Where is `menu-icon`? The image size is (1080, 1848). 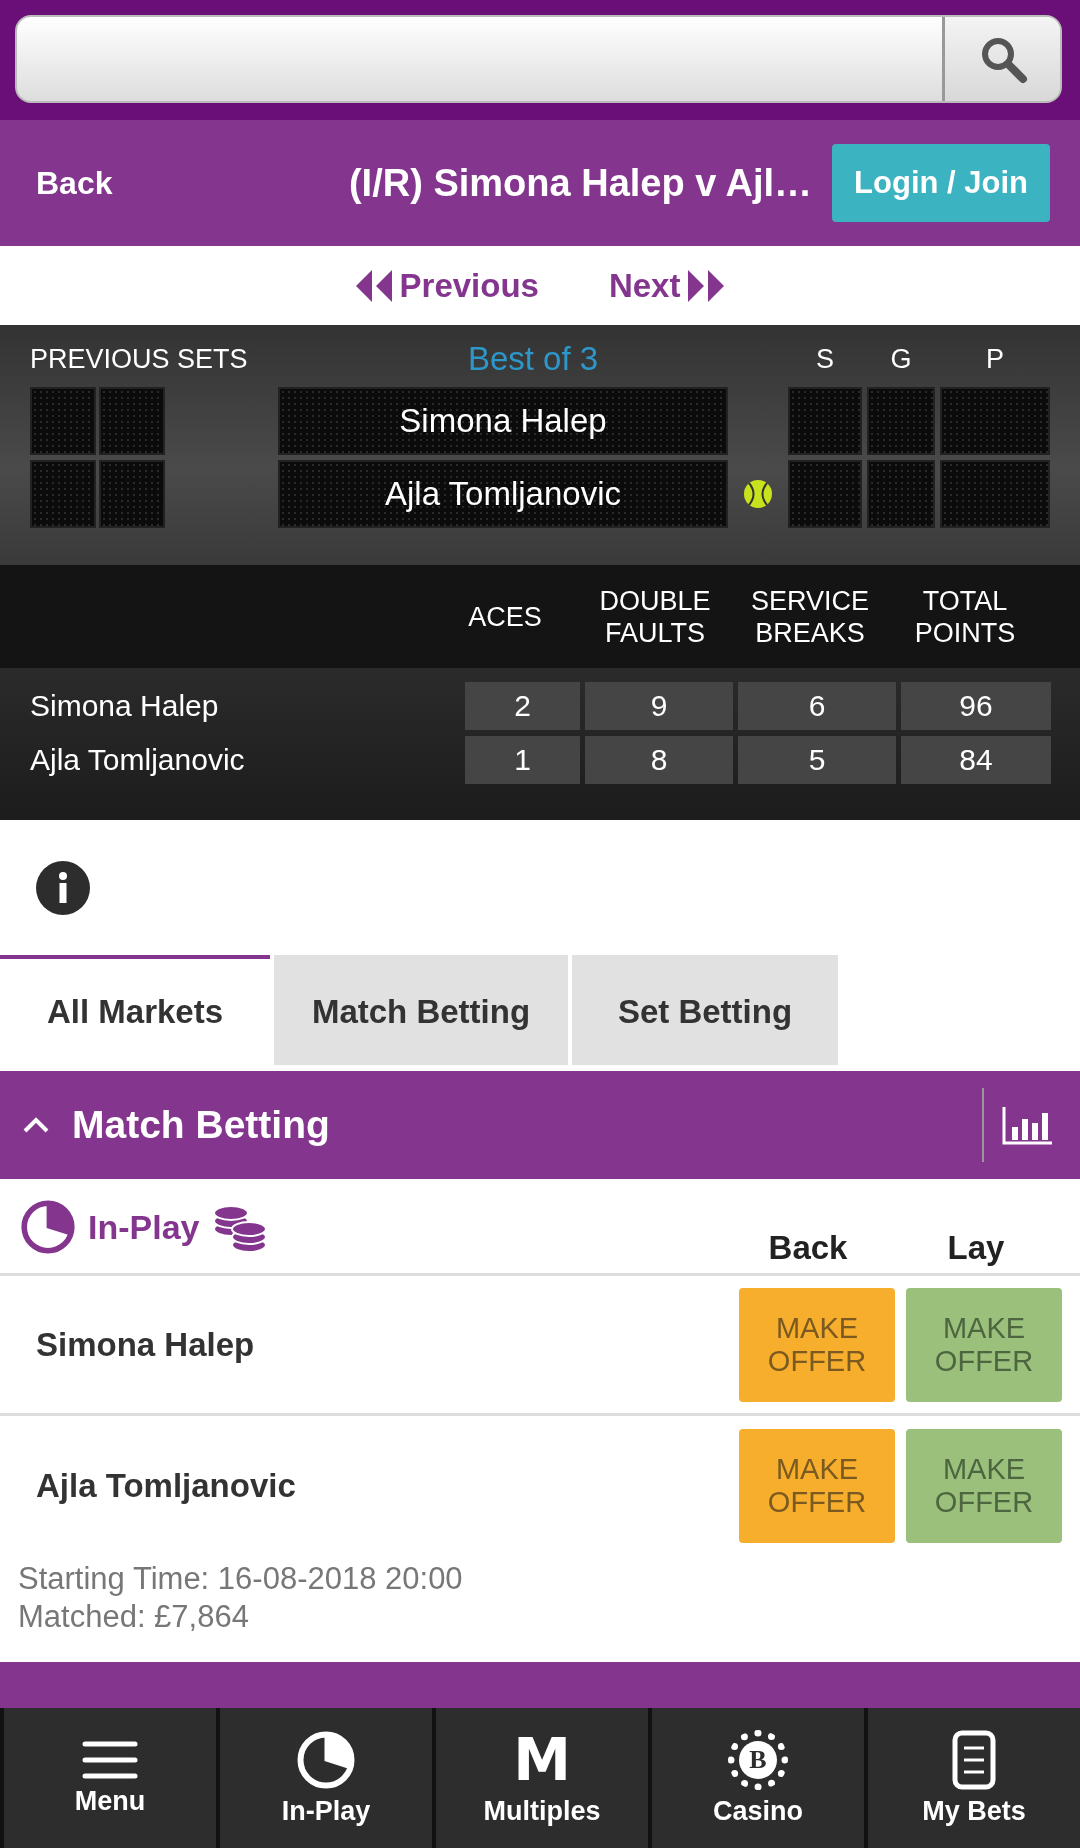 menu-icon is located at coordinates (110, 1759).